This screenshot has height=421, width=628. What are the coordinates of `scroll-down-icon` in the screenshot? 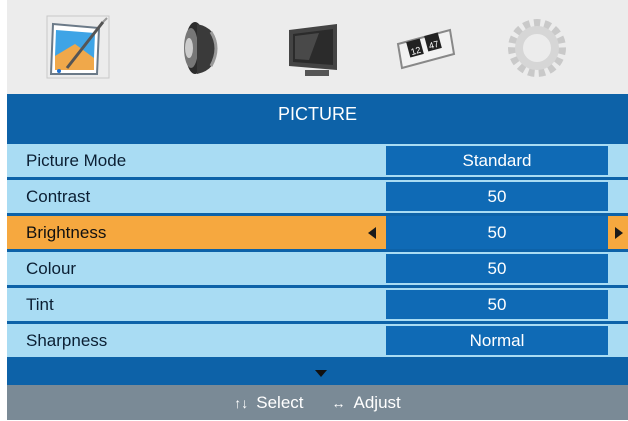 It's located at (321, 373).